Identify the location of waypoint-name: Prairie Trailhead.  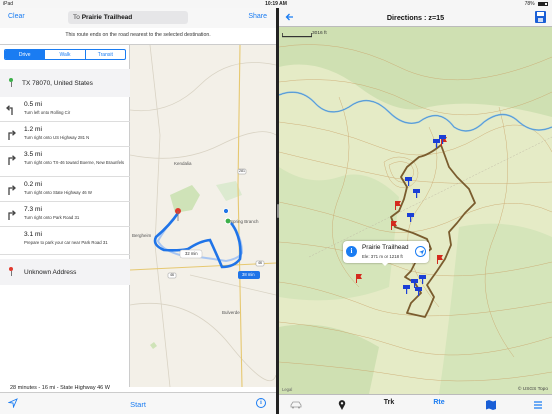
(385, 247).